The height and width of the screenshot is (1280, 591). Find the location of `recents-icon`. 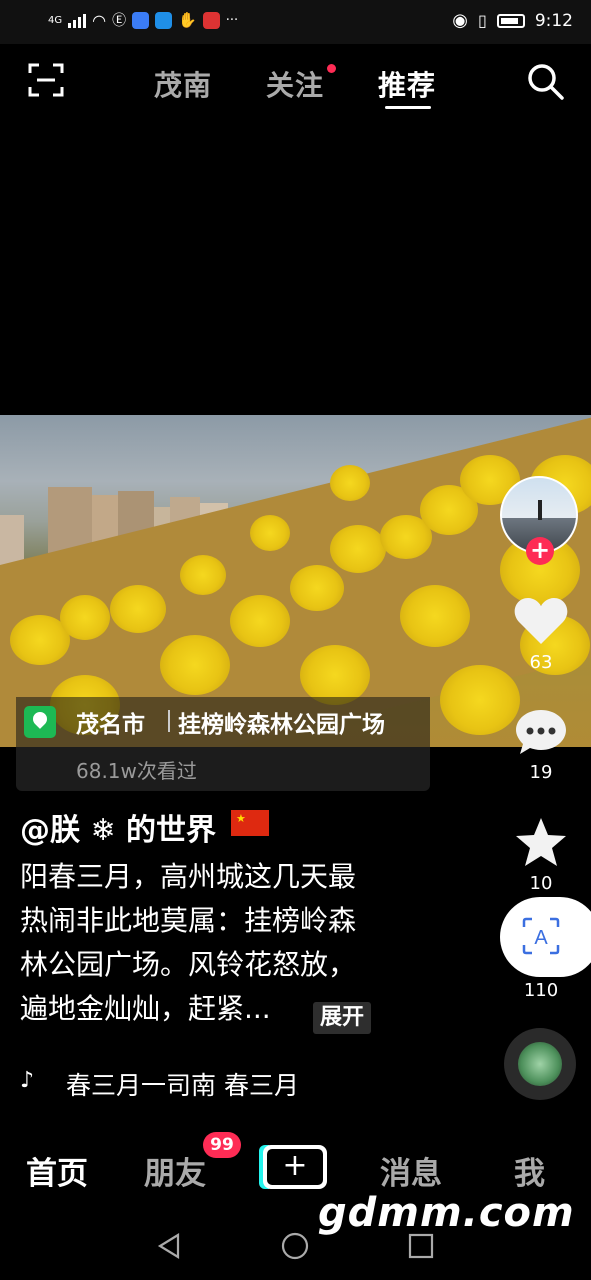

recents-icon is located at coordinates (421, 1246).